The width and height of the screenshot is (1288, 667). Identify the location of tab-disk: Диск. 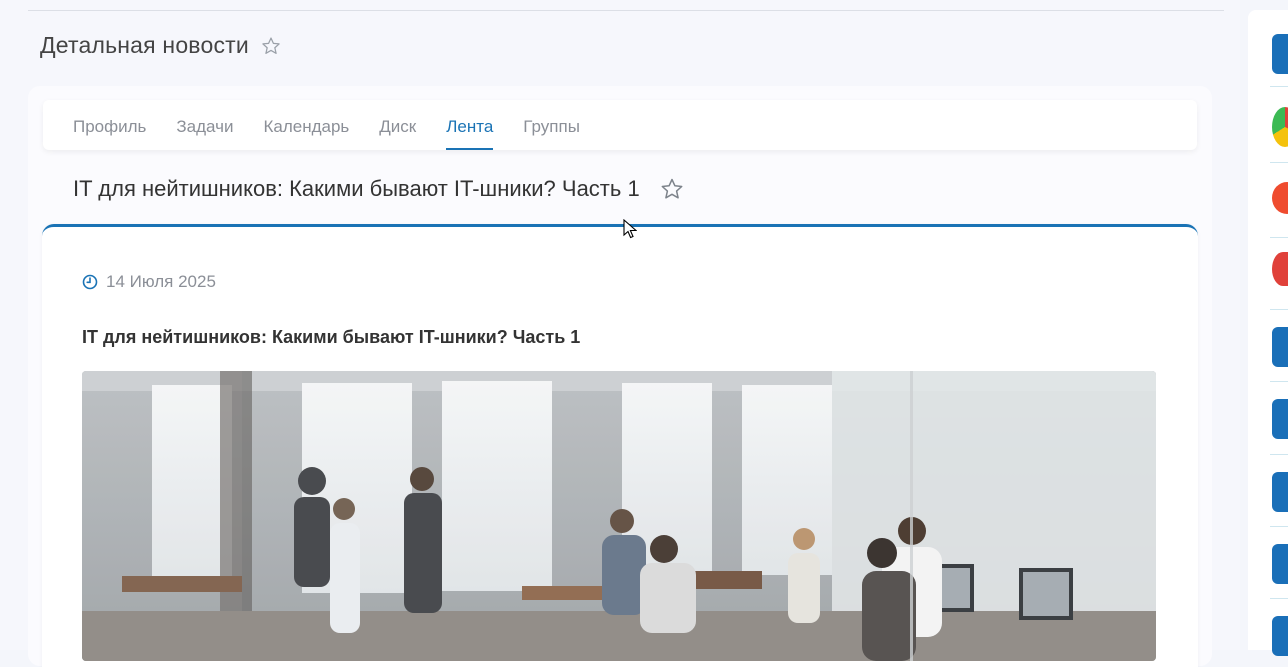
(397, 125).